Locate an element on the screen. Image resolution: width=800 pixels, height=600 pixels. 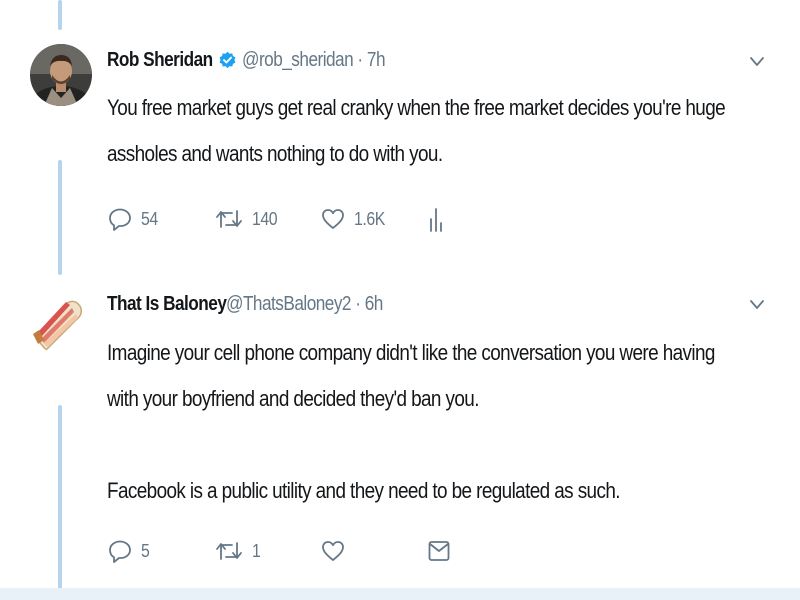
like-button is located at coordinates (333, 551).